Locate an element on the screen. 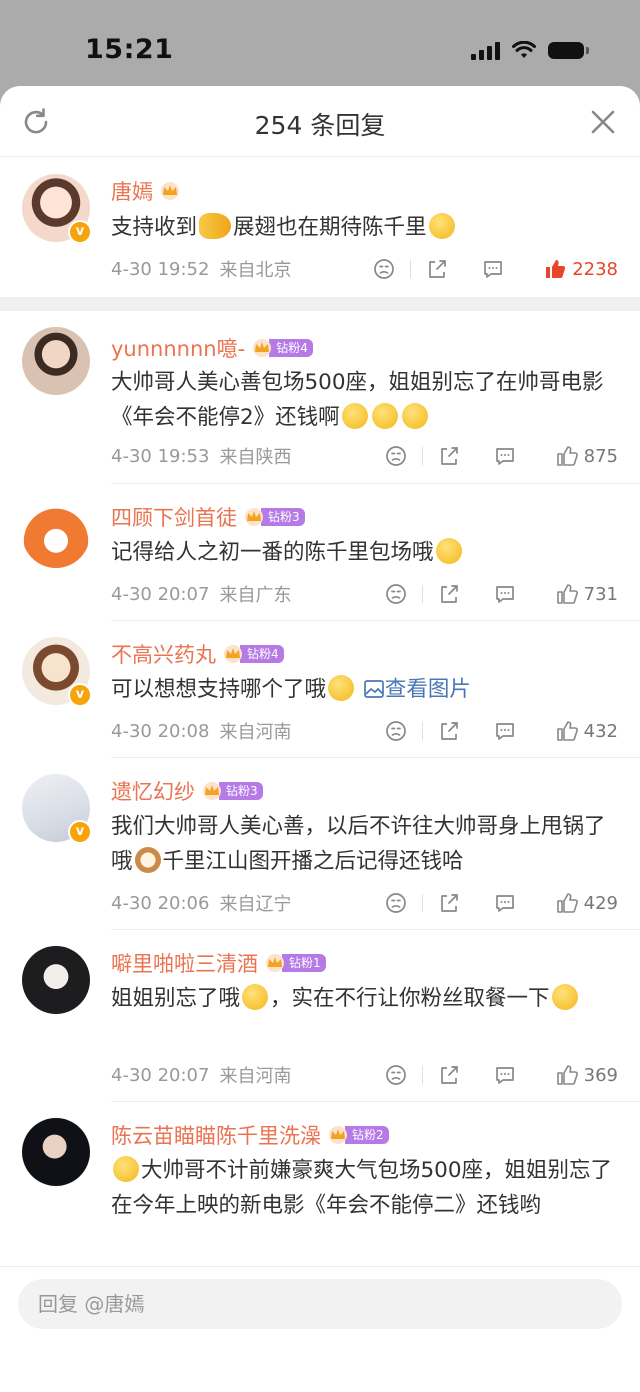  like-button: 731 is located at coordinates (587, 594).